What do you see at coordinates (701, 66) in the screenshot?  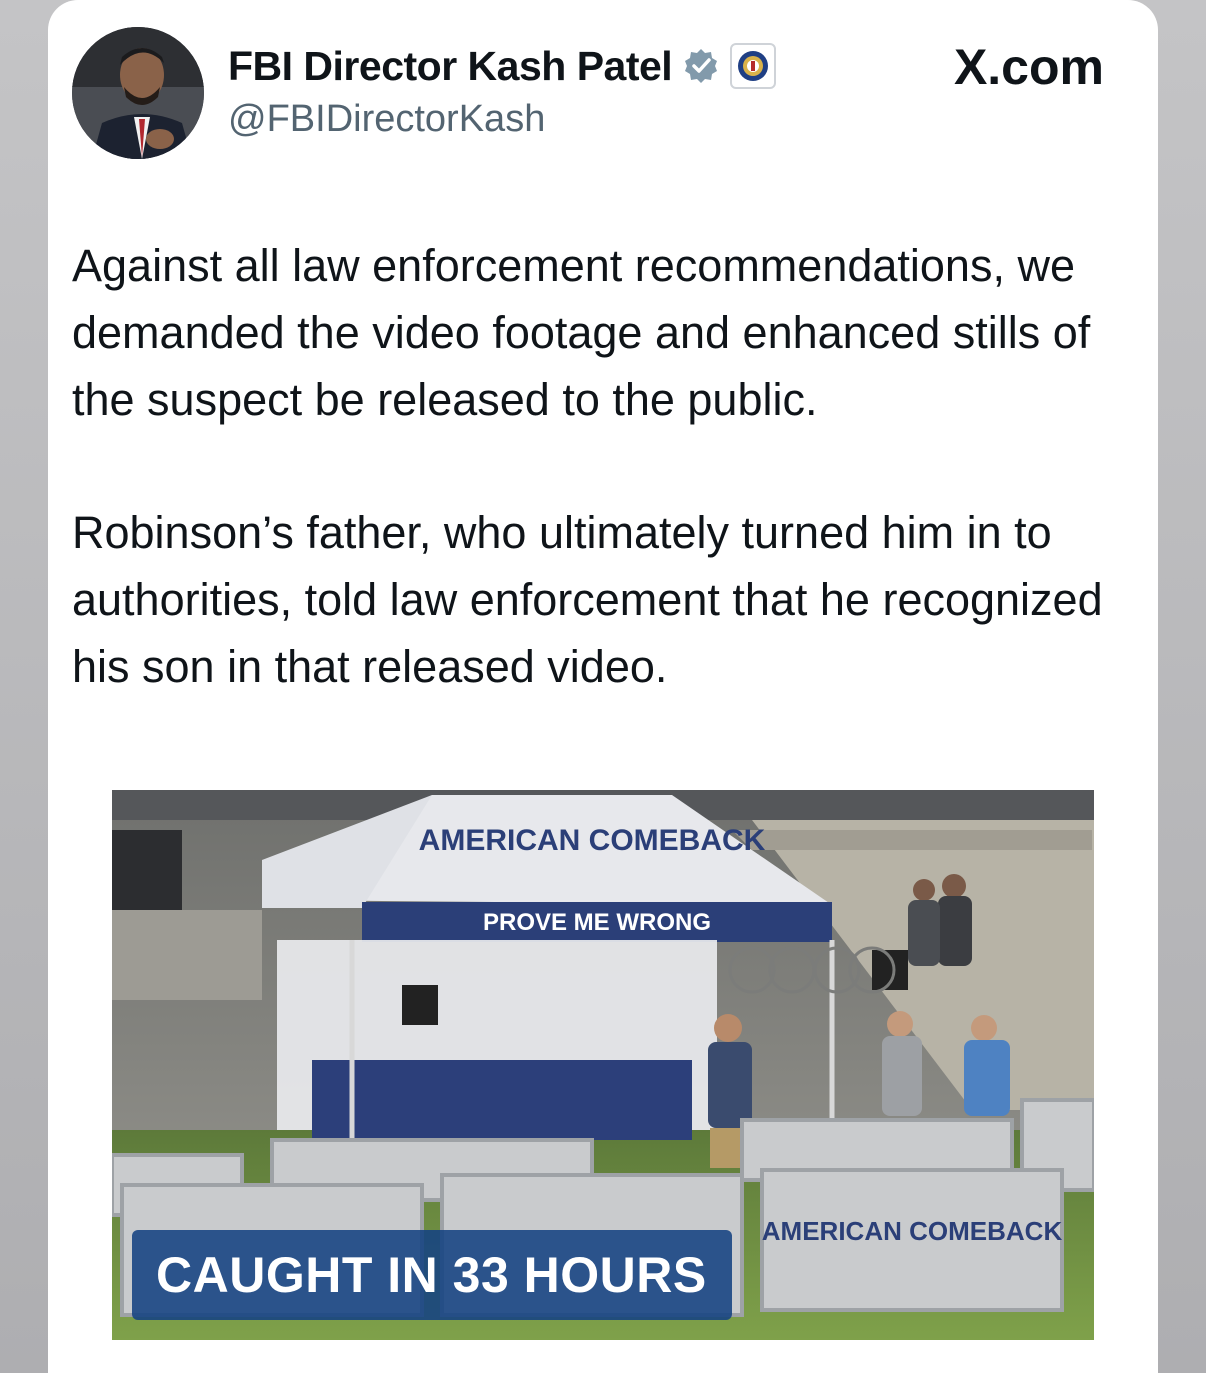 I see `verified-badge-icon` at bounding box center [701, 66].